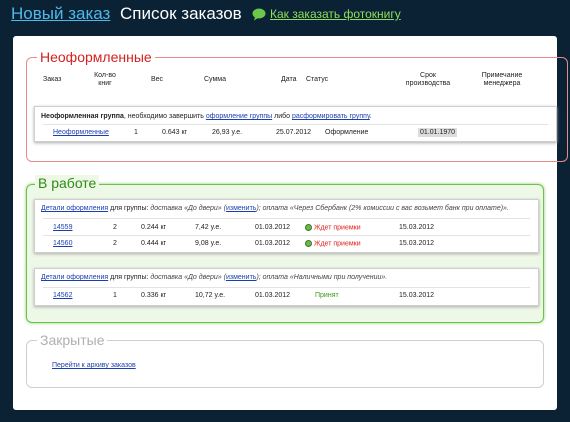  What do you see at coordinates (331, 116) in the screenshot?
I see `disband-group-link: расформировать группу` at bounding box center [331, 116].